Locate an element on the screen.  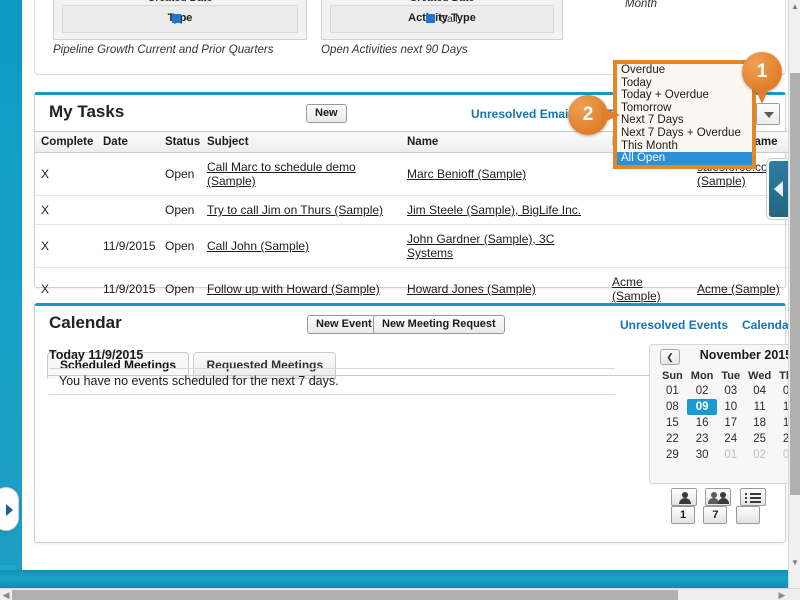
mini-calendar-day: 25 is located at coordinates (759, 439).